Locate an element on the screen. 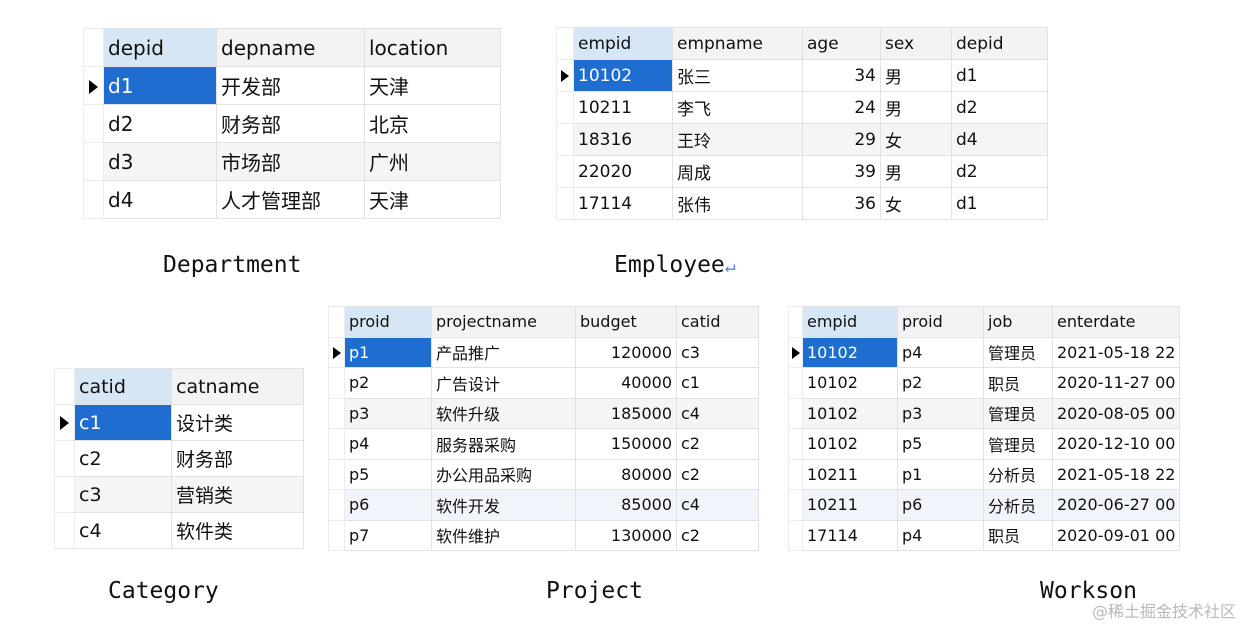  table-cell: 产品推广 is located at coordinates (503, 352).